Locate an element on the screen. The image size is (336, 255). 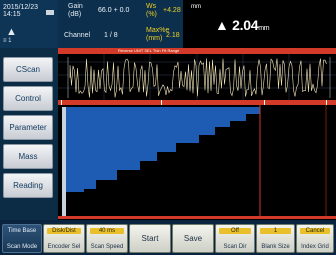
menu-reading-button: Reading is located at coordinates (28, 185).